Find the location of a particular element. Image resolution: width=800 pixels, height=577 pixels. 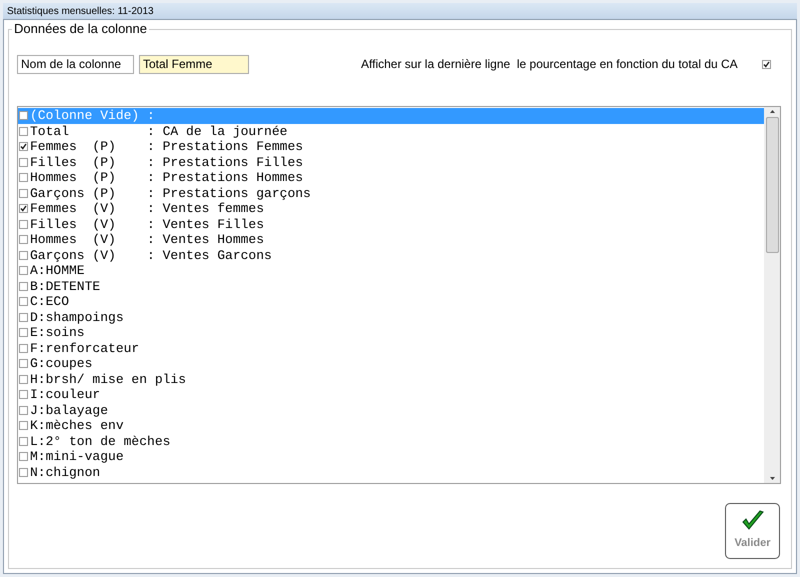

list-item: M:mini-vague is located at coordinates (391, 456).